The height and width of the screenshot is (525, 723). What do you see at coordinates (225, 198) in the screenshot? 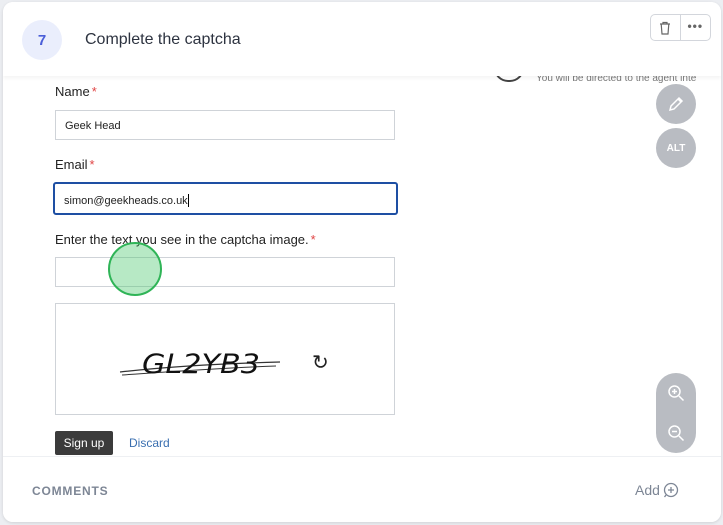
I see `email-field: simon@geekheads.co.uk` at bounding box center [225, 198].